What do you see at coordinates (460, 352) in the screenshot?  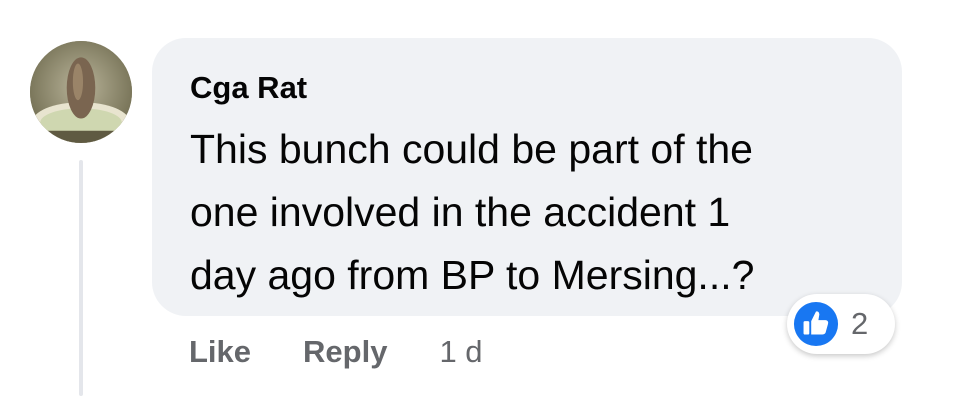 I see `comment-timestamp: 1 d` at bounding box center [460, 352].